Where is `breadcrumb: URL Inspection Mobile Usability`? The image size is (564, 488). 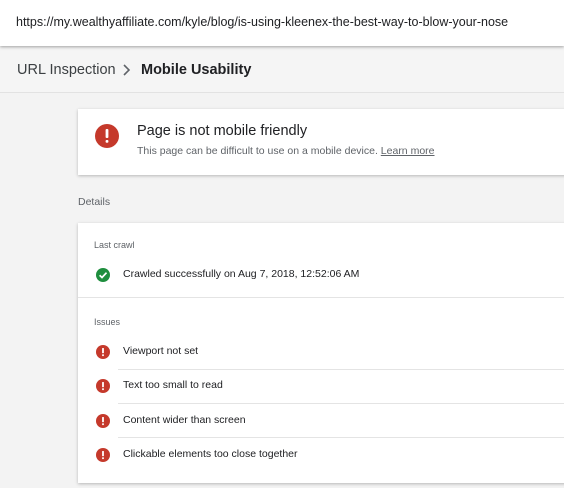
breadcrumb: URL Inspection Mobile Usability is located at coordinates (282, 69).